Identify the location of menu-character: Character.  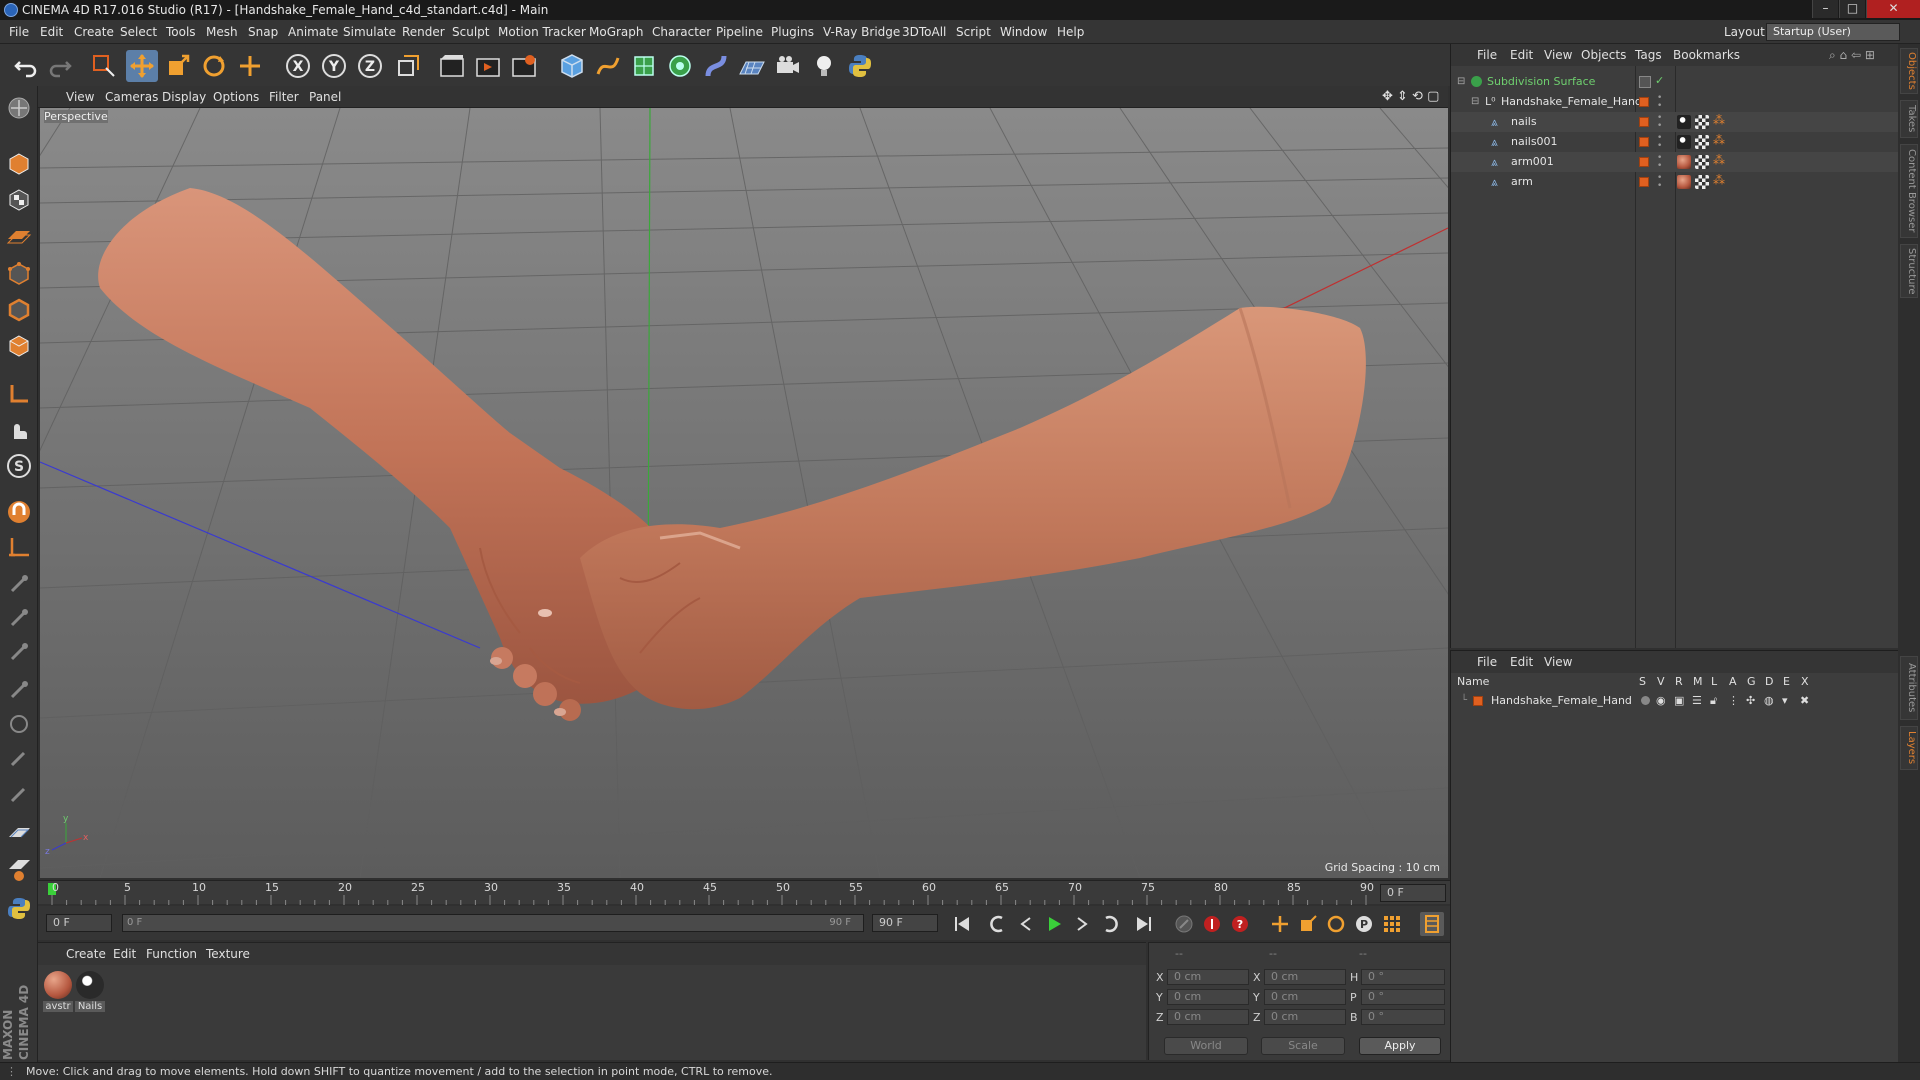
(681, 32).